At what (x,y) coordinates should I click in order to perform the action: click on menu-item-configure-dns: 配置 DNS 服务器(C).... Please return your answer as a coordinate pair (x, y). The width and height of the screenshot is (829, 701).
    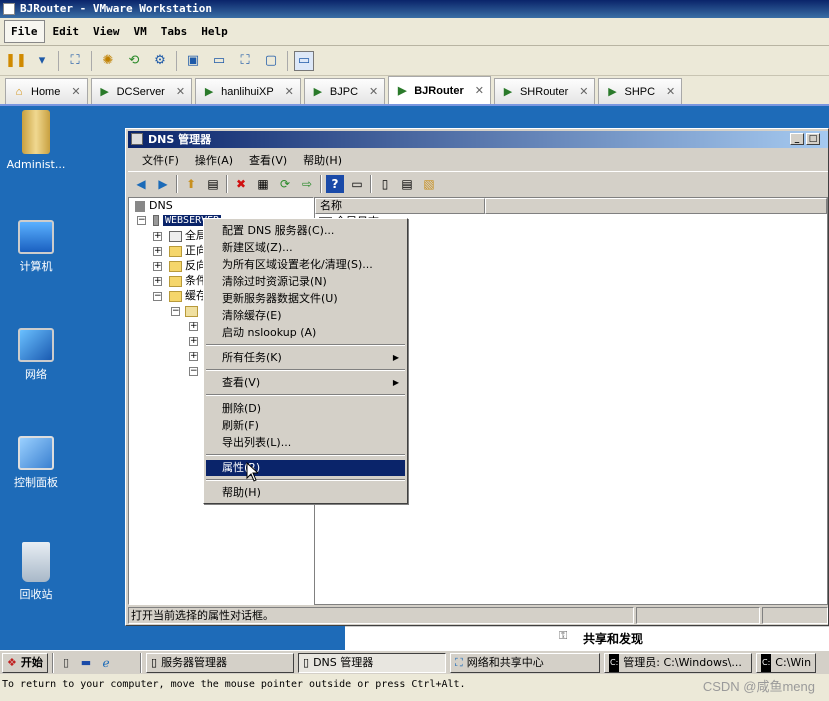
    Looking at the image, I should click on (305, 231).